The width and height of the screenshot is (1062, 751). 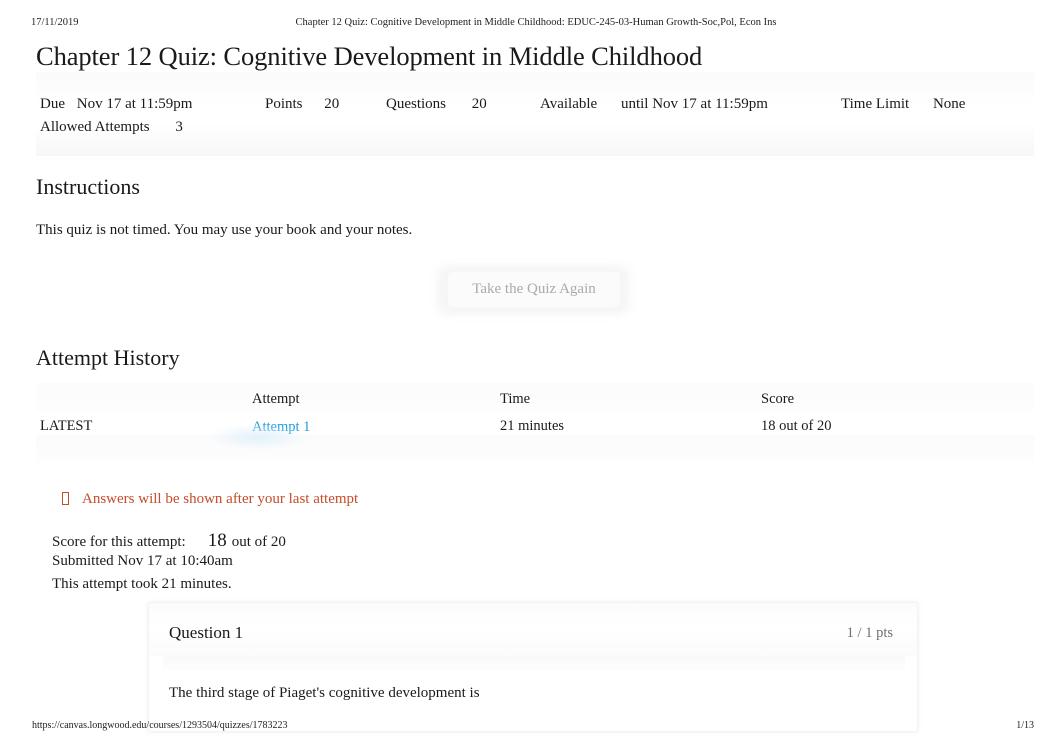 What do you see at coordinates (206, 632) in the screenshot?
I see `question-title: Question 1` at bounding box center [206, 632].